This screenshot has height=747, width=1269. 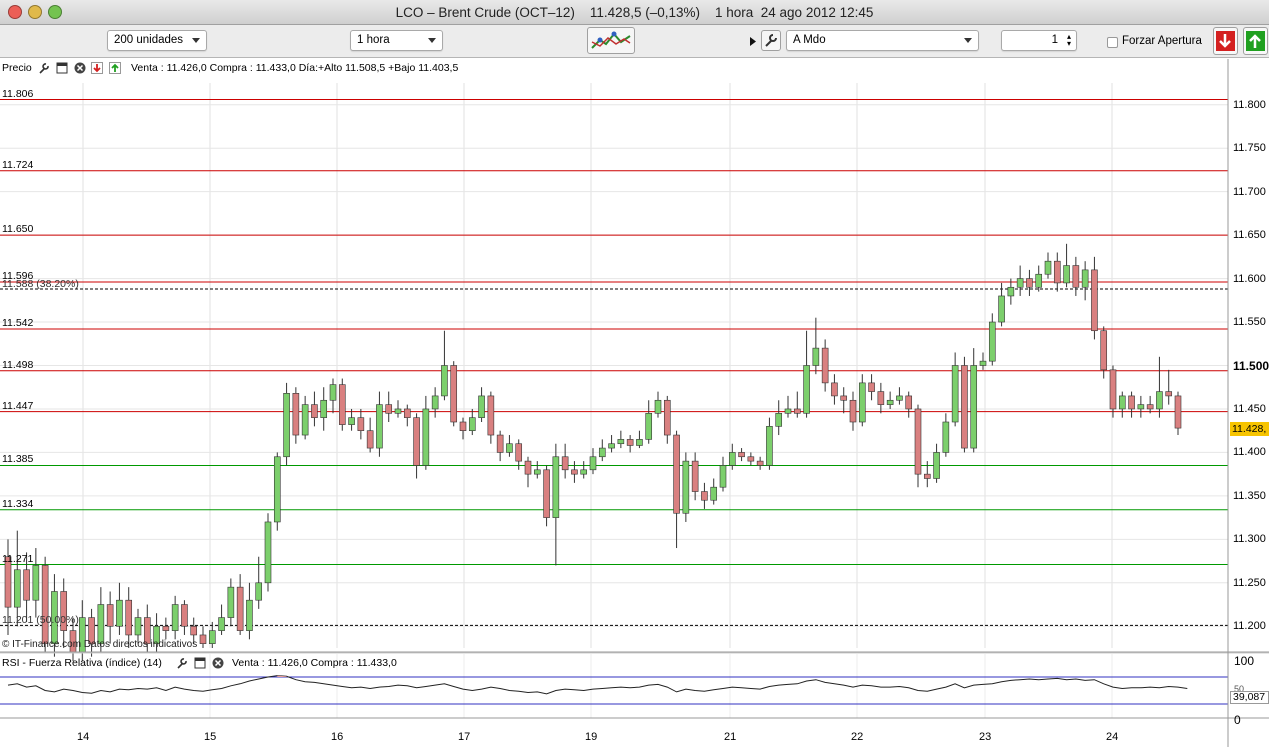 I want to click on play-icon, so click(x=753, y=41).